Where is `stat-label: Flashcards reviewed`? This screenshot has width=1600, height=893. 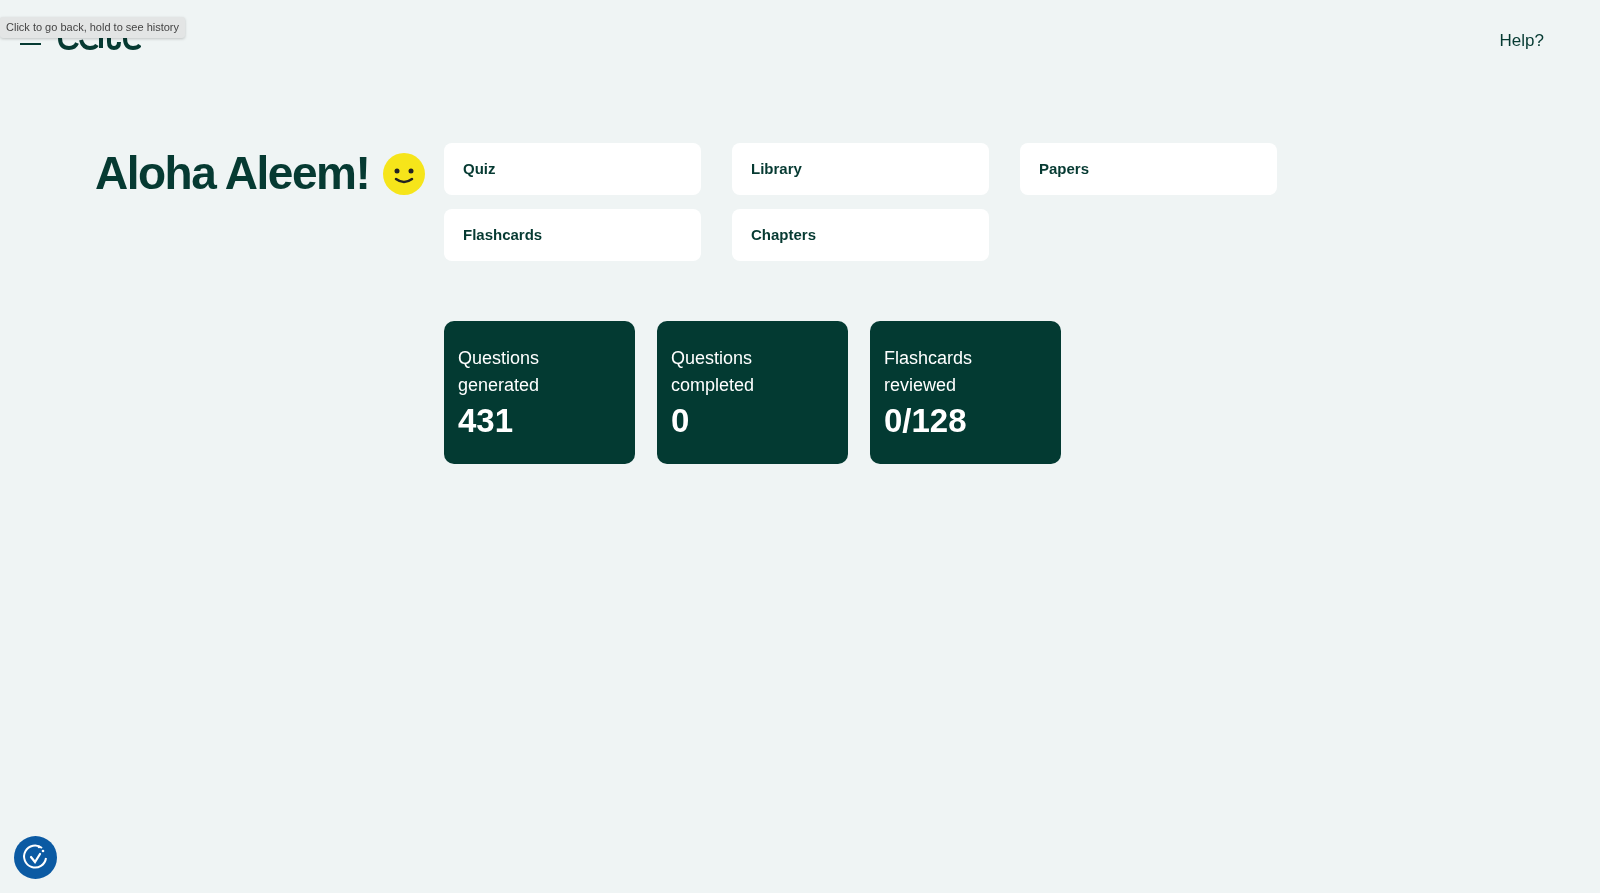 stat-label: Flashcards reviewed is located at coordinates (929, 372).